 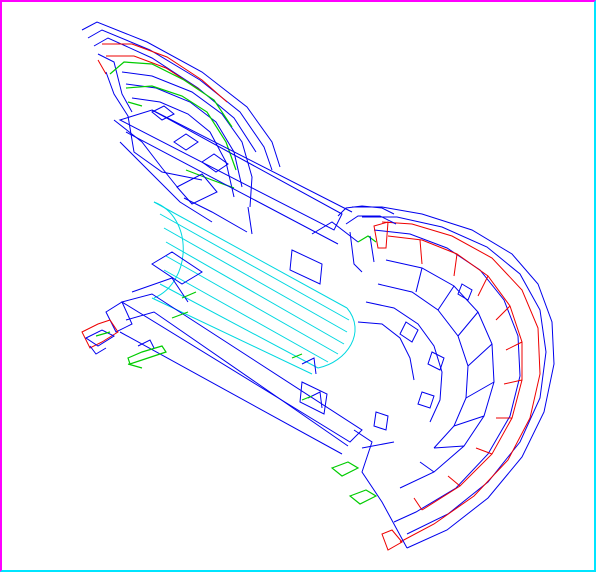 What do you see at coordinates (274, 398) in the screenshot?
I see `lower-right-supports` at bounding box center [274, 398].